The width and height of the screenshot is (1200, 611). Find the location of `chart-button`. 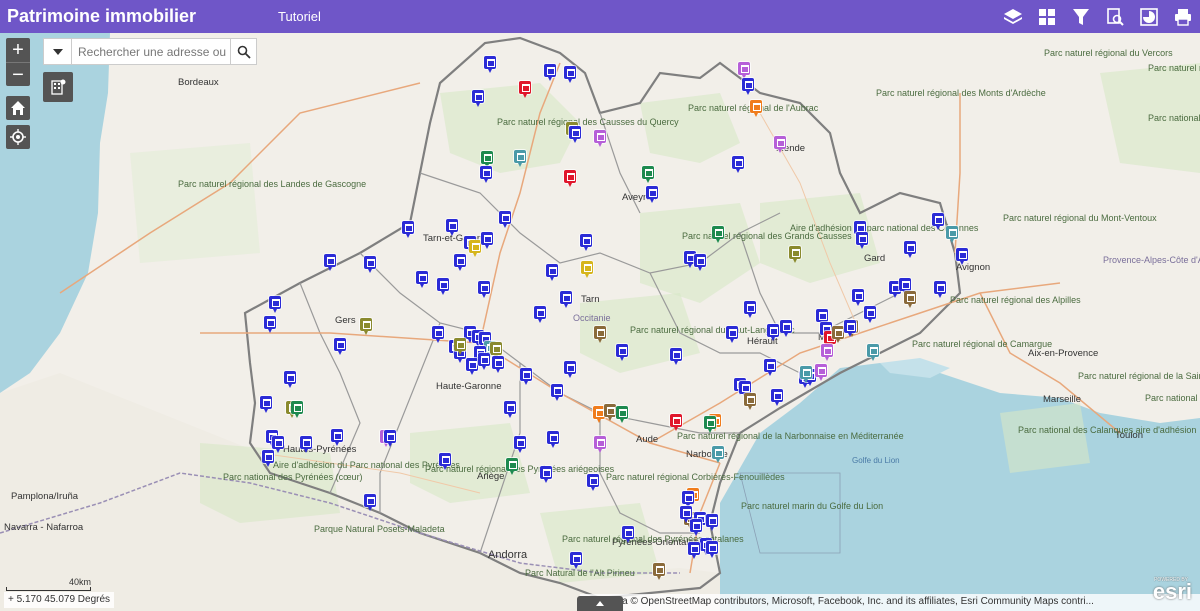

chart-button is located at coordinates (1149, 16).